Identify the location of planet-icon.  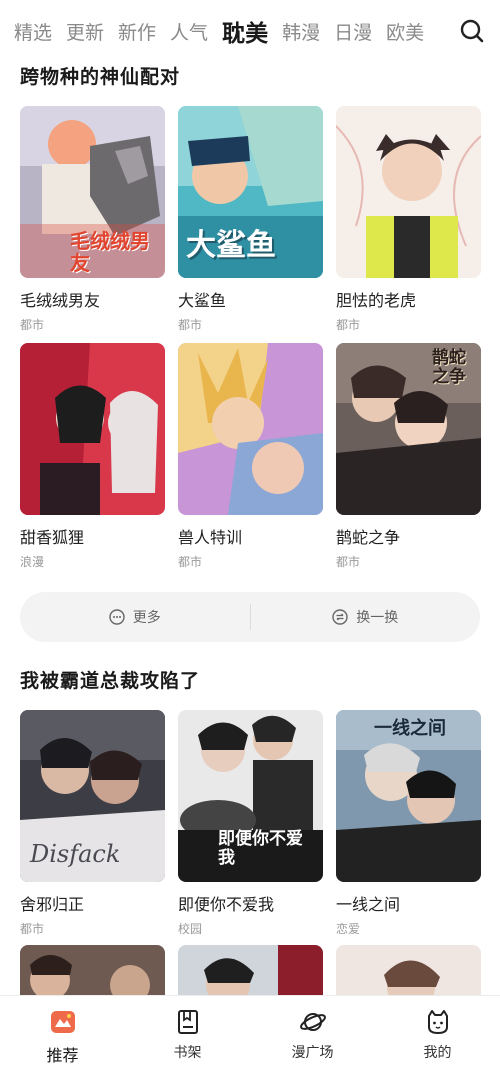
(313, 1022).